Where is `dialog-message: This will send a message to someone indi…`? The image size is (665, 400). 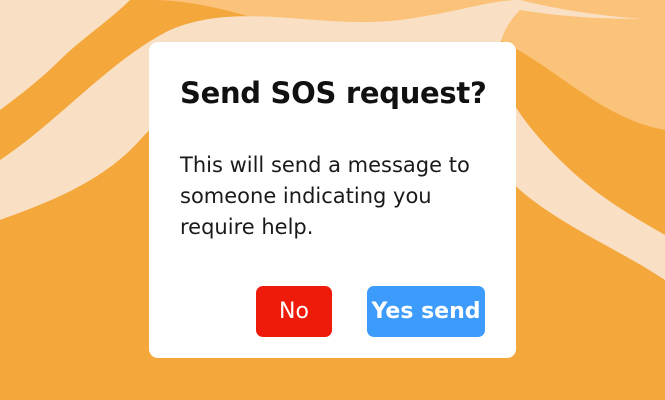 dialog-message: This will send a message to someone indi… is located at coordinates (325, 196).